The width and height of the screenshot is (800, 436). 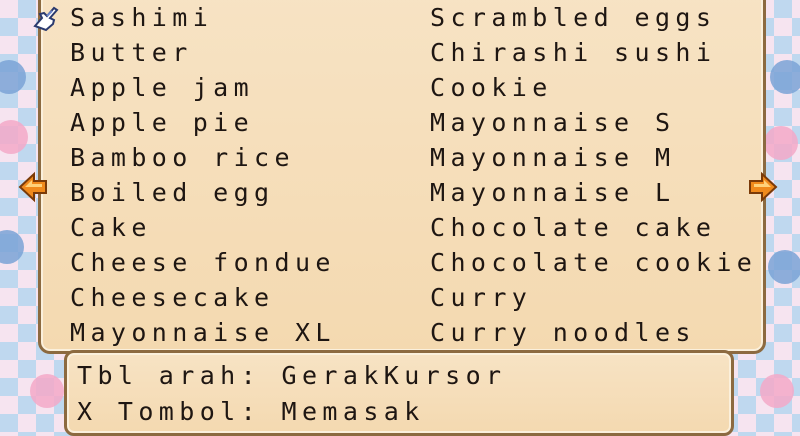 What do you see at coordinates (203, 332) in the screenshot?
I see `recipe-item-mayonnaise-xl: Mayonnaise XL` at bounding box center [203, 332].